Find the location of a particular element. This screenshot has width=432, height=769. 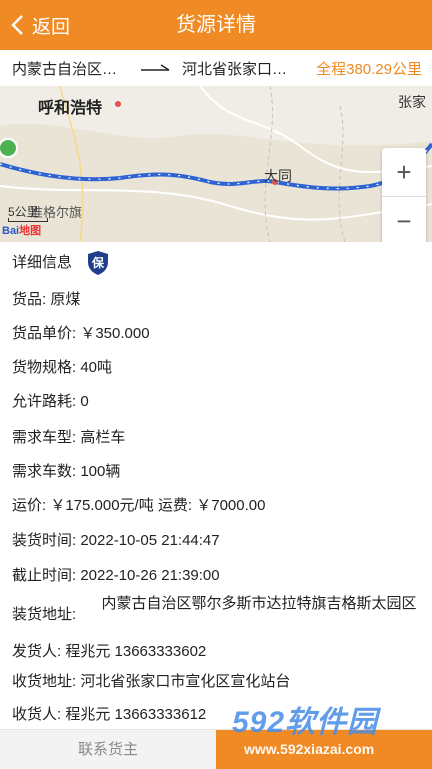

back-label: 返回 is located at coordinates (51, 27).